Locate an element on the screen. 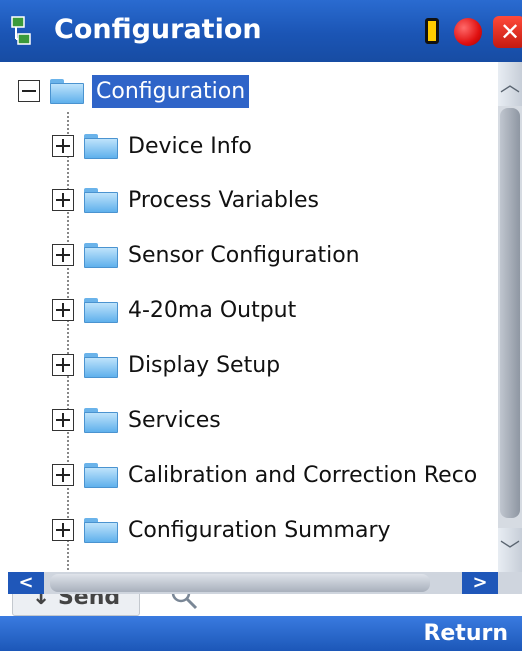 This screenshot has height=651, width=522. return-softkey: Return is located at coordinates (465, 633).